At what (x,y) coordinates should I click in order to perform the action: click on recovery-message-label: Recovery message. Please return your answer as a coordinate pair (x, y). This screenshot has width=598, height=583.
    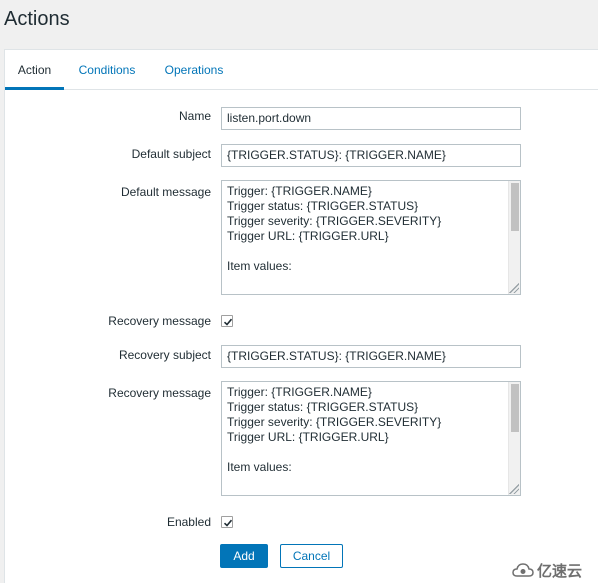
    Looking at the image, I should click on (159, 393).